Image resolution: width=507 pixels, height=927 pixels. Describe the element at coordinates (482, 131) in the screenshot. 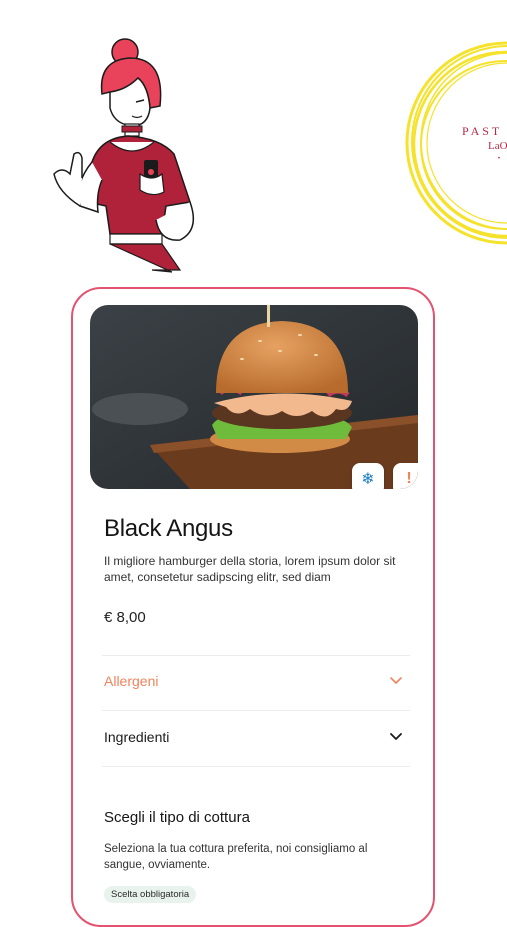

I see `logo-text: PAST` at that location.